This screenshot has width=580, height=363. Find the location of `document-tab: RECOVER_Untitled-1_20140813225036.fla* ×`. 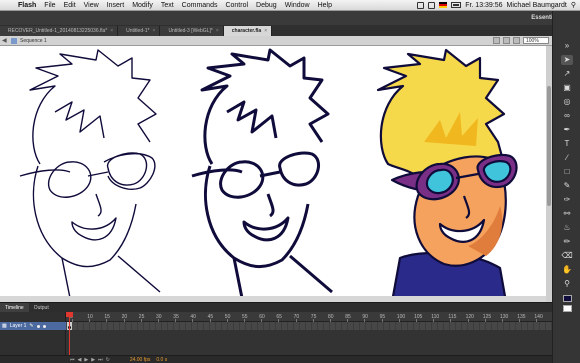

document-tab: RECOVER_Untitled-1_20140813225036.fla* × is located at coordinates (59, 31).